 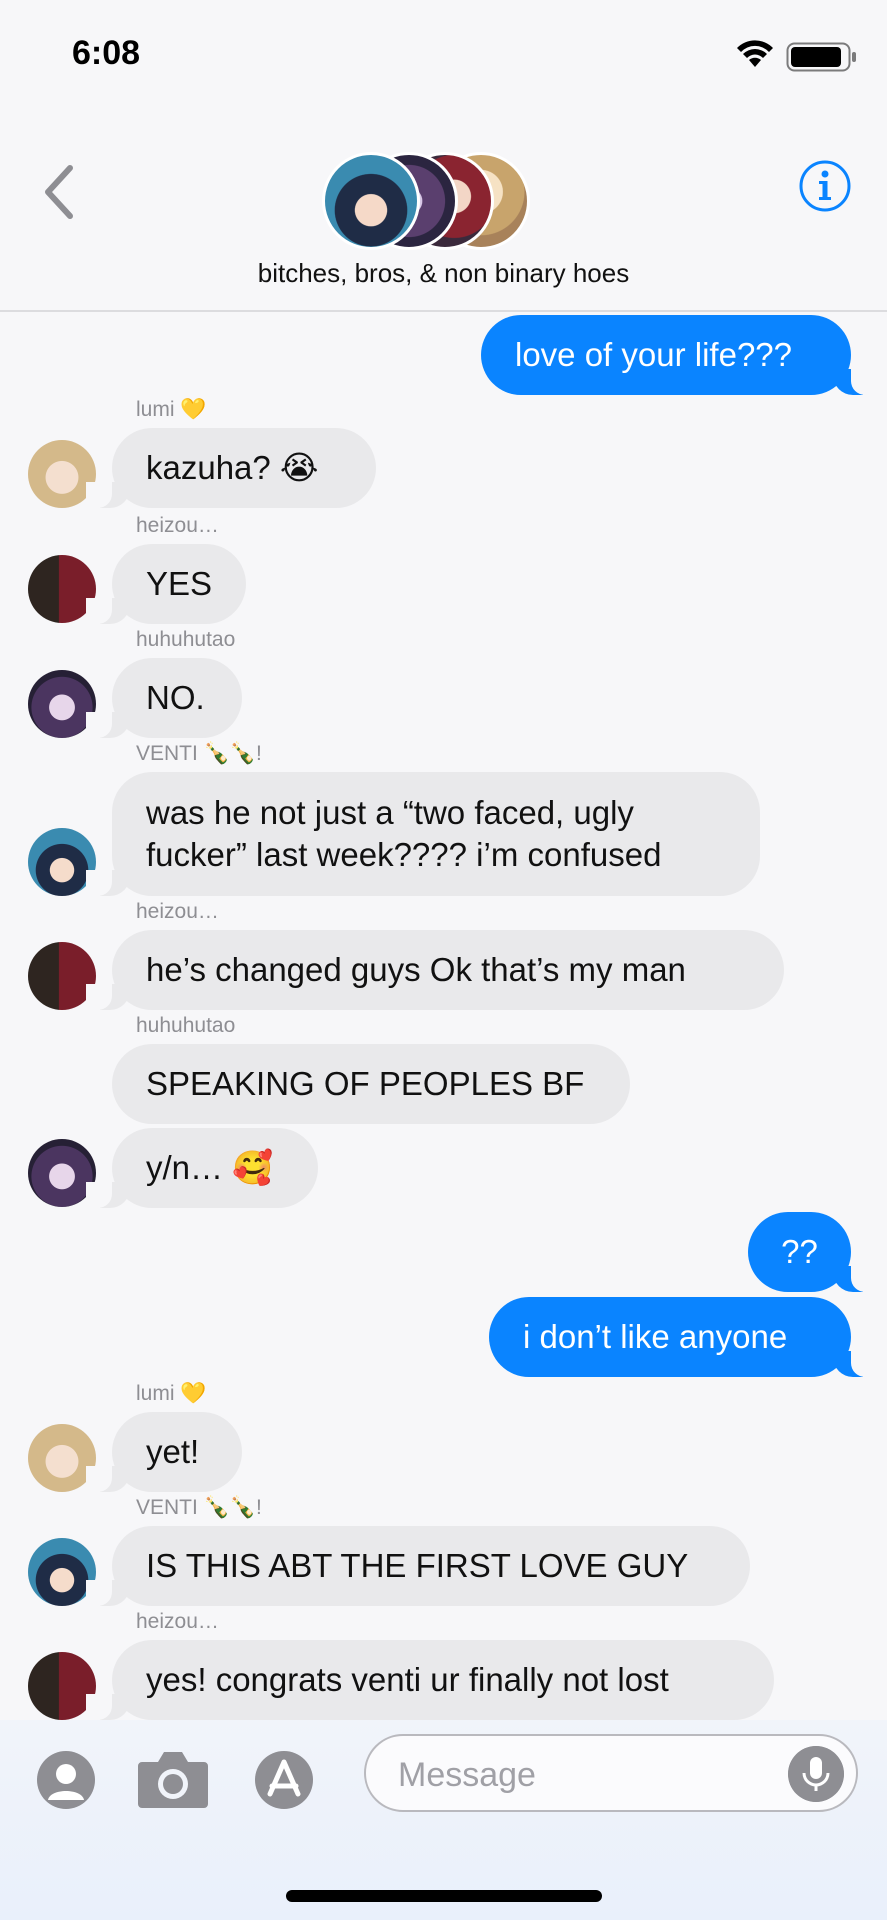 What do you see at coordinates (435, 970) in the screenshot?
I see `incoming-message: he’s changed guys Ok that’s my man` at bounding box center [435, 970].